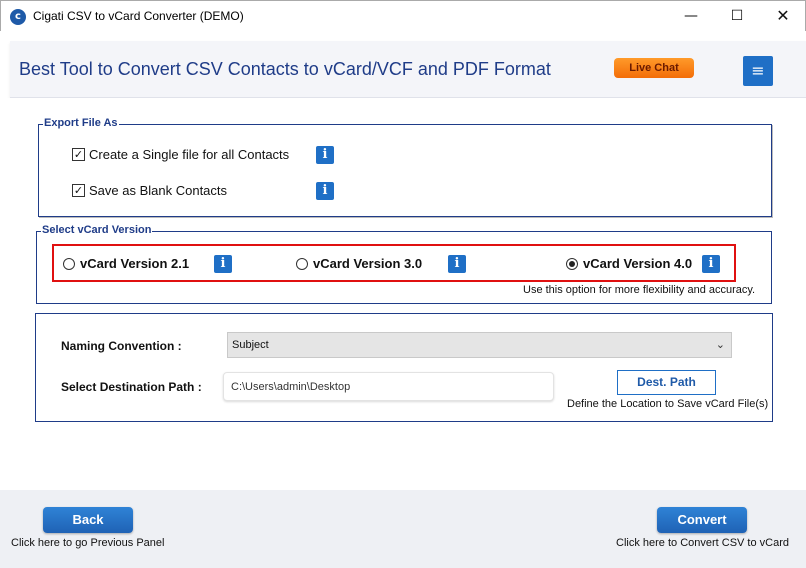 Image resolution: width=806 pixels, height=568 pixels. I want to click on window-title: Cigati CSV to vCard Converter (DEMO), so click(138, 16).